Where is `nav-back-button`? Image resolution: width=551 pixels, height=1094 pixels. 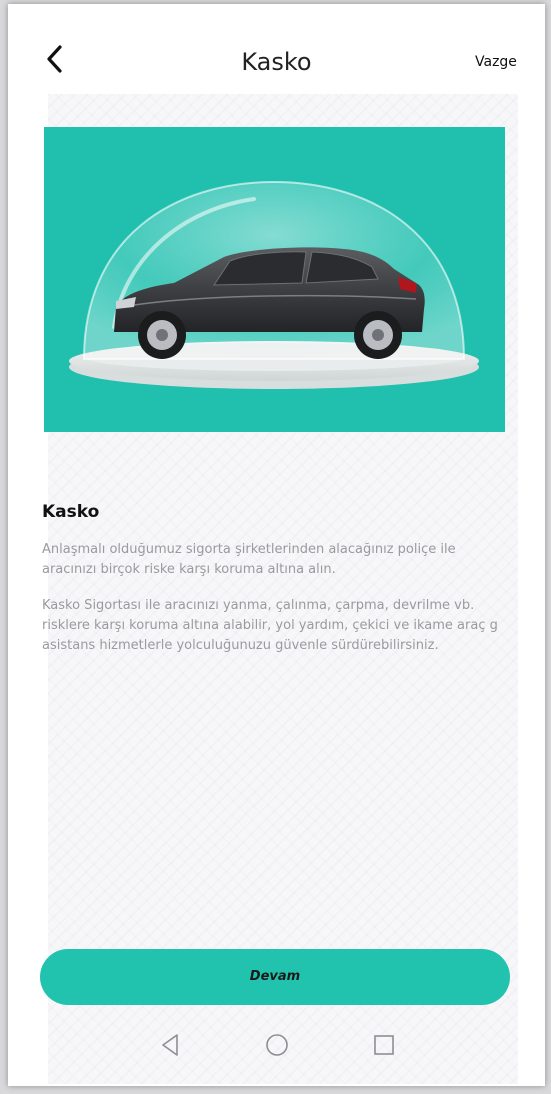 nav-back-button is located at coordinates (170, 1045).